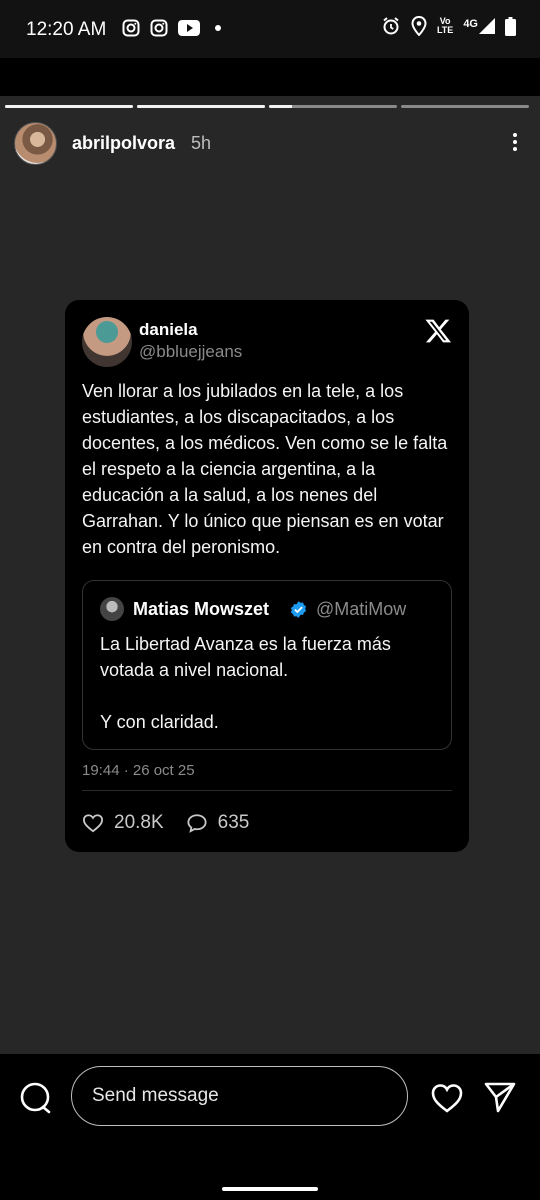 This screenshot has height=1200, width=540. I want to click on battery-icon, so click(510, 26).